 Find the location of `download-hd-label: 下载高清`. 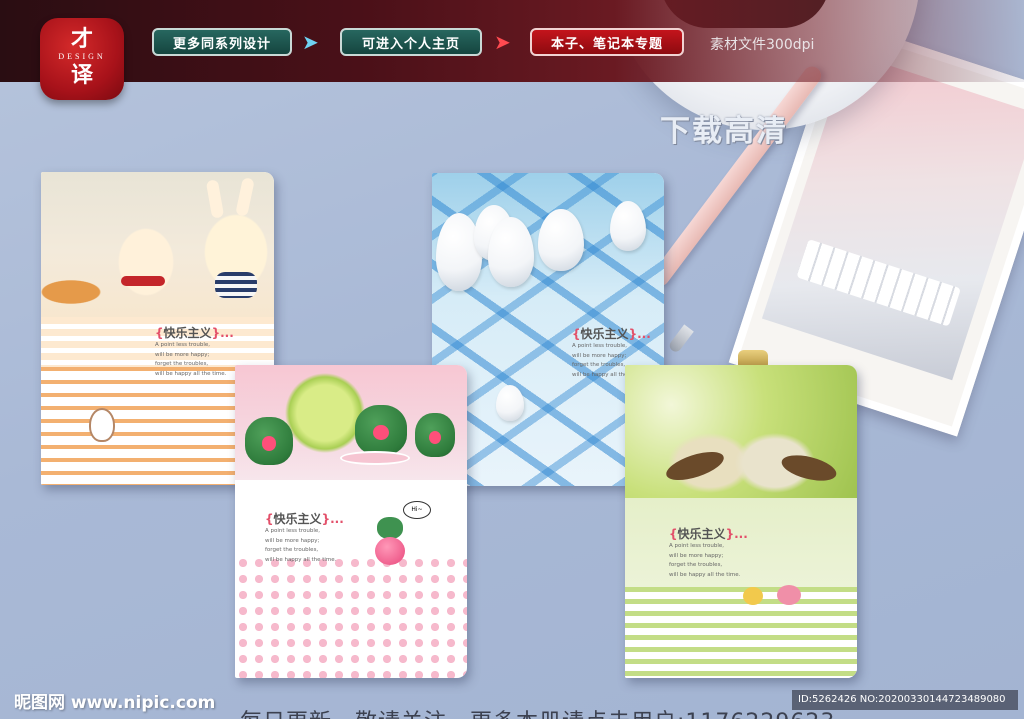

download-hd-label: 下载高清 is located at coordinates (724, 128).